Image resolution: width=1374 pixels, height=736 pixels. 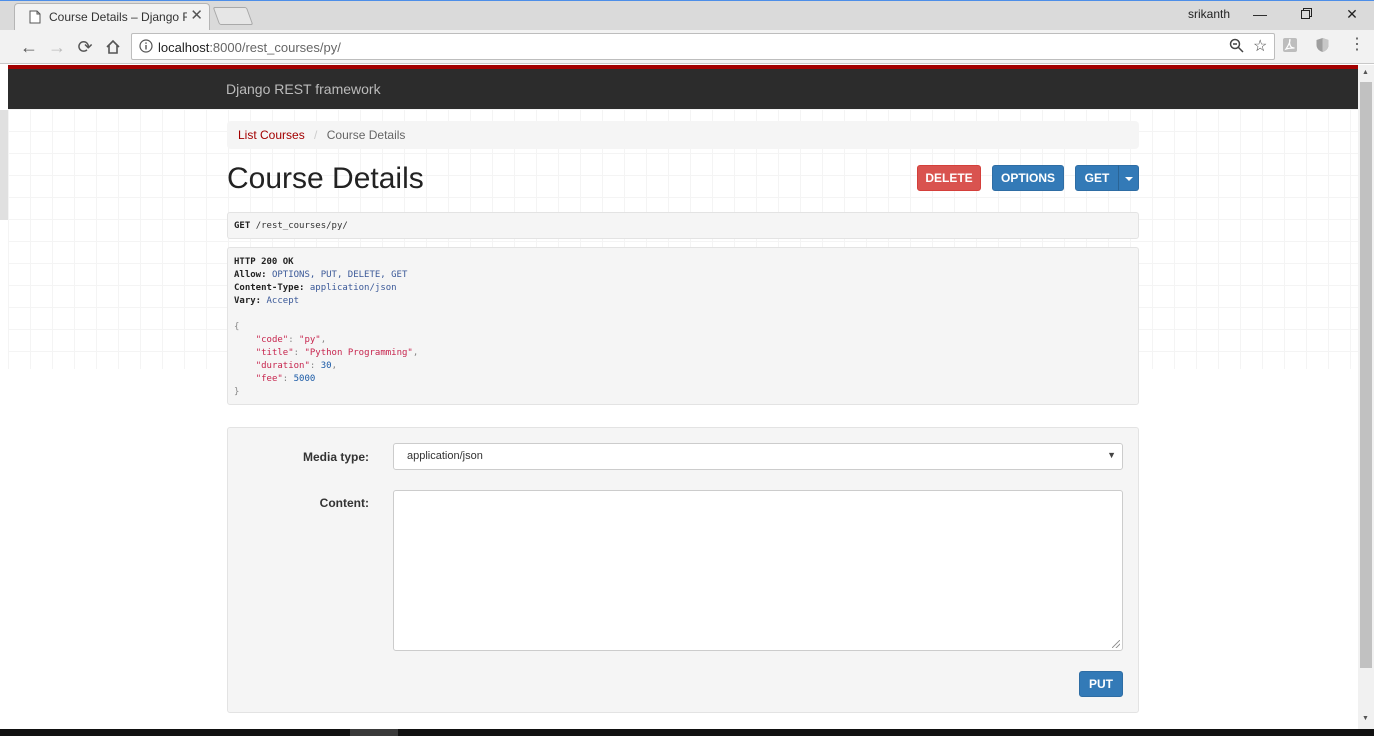 I want to click on caret-down-icon, so click(x=1128, y=178).